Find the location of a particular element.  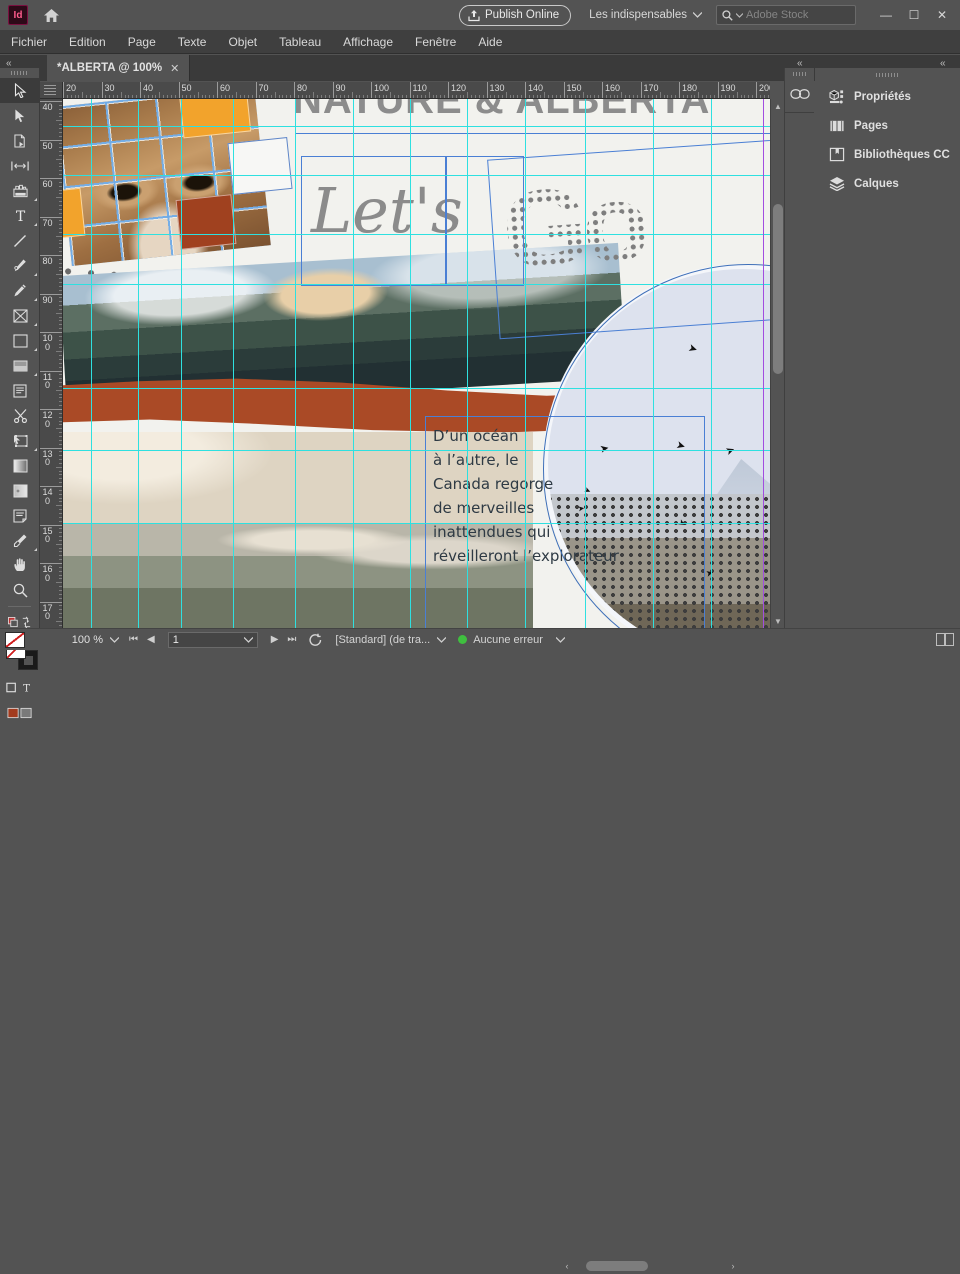

headline-frame-outline is located at coordinates (532, 116).